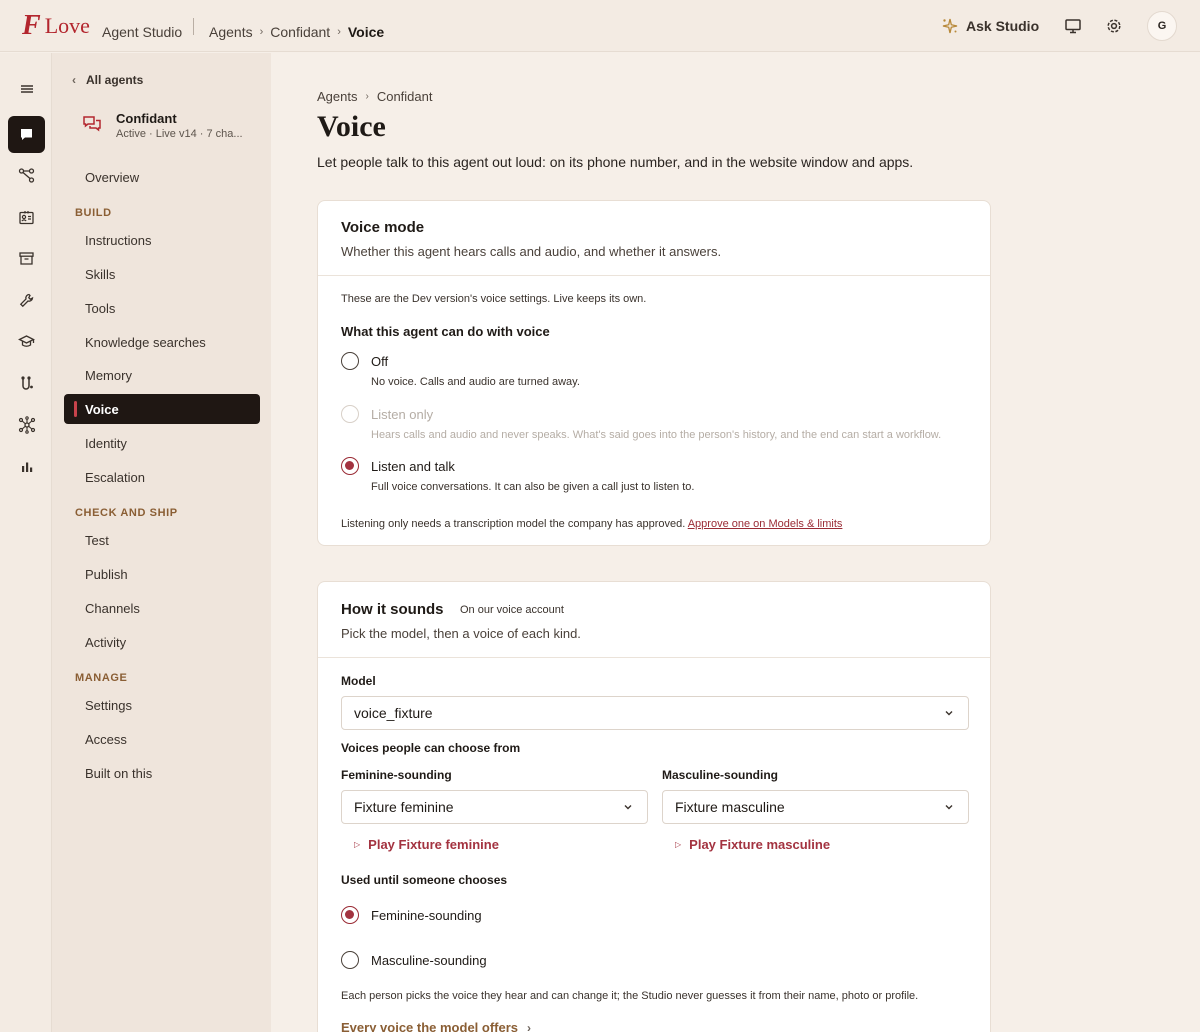 Image resolution: width=1200 pixels, height=1032 pixels. I want to click on icon-rail, so click(26, 542).